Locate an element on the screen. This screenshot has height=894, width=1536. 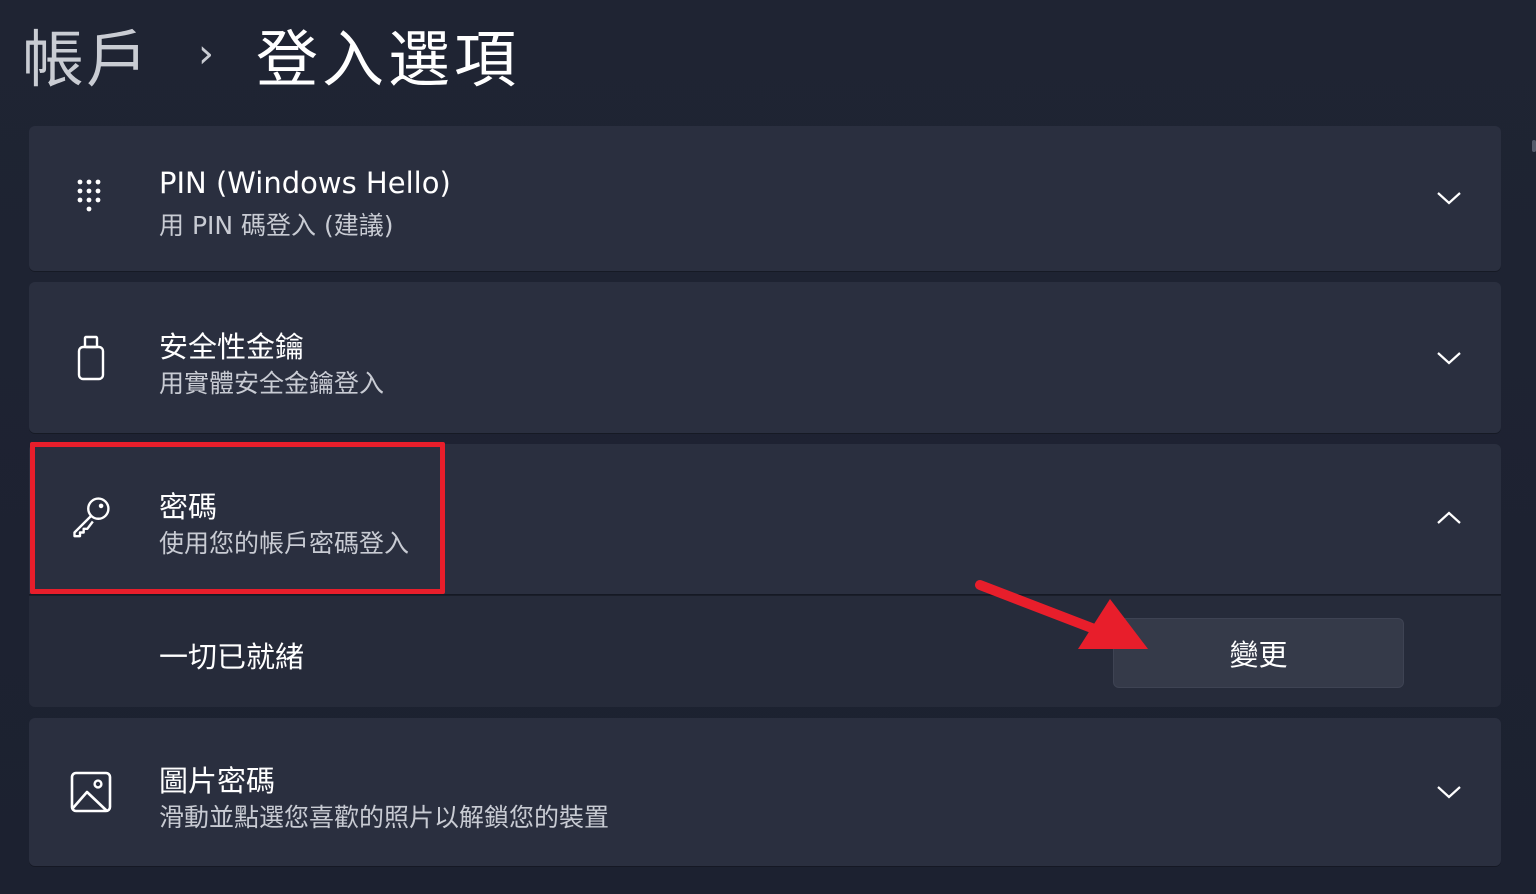
highlight-box is located at coordinates (237, 518).